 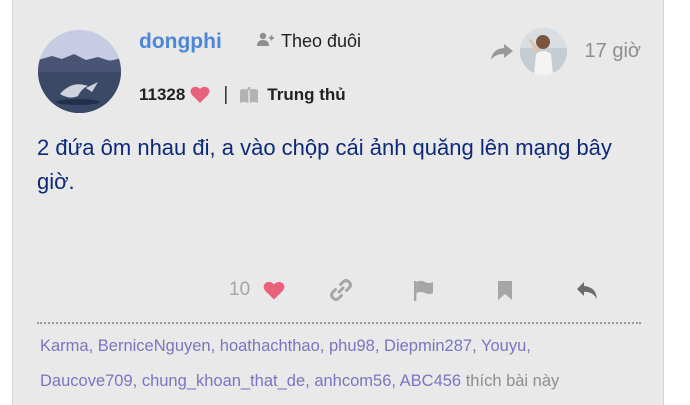 I want to click on link-icon, so click(x=341, y=290).